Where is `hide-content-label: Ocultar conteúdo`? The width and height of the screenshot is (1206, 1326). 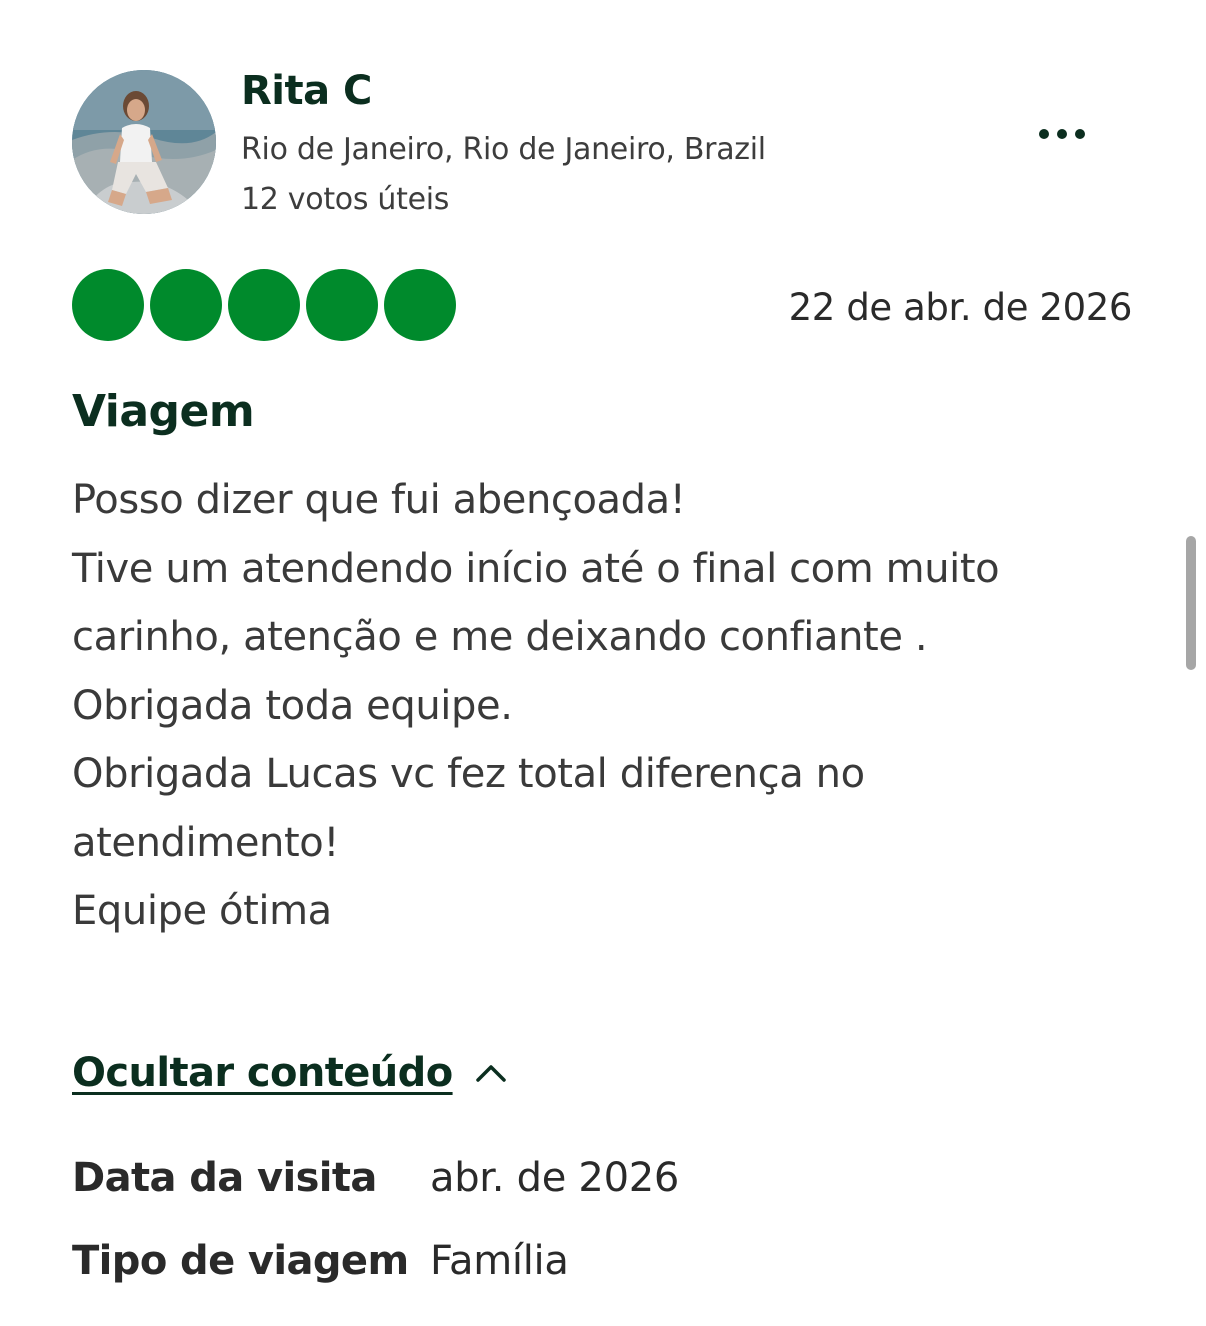
hide-content-label: Ocultar conteúdo is located at coordinates (262, 1073).